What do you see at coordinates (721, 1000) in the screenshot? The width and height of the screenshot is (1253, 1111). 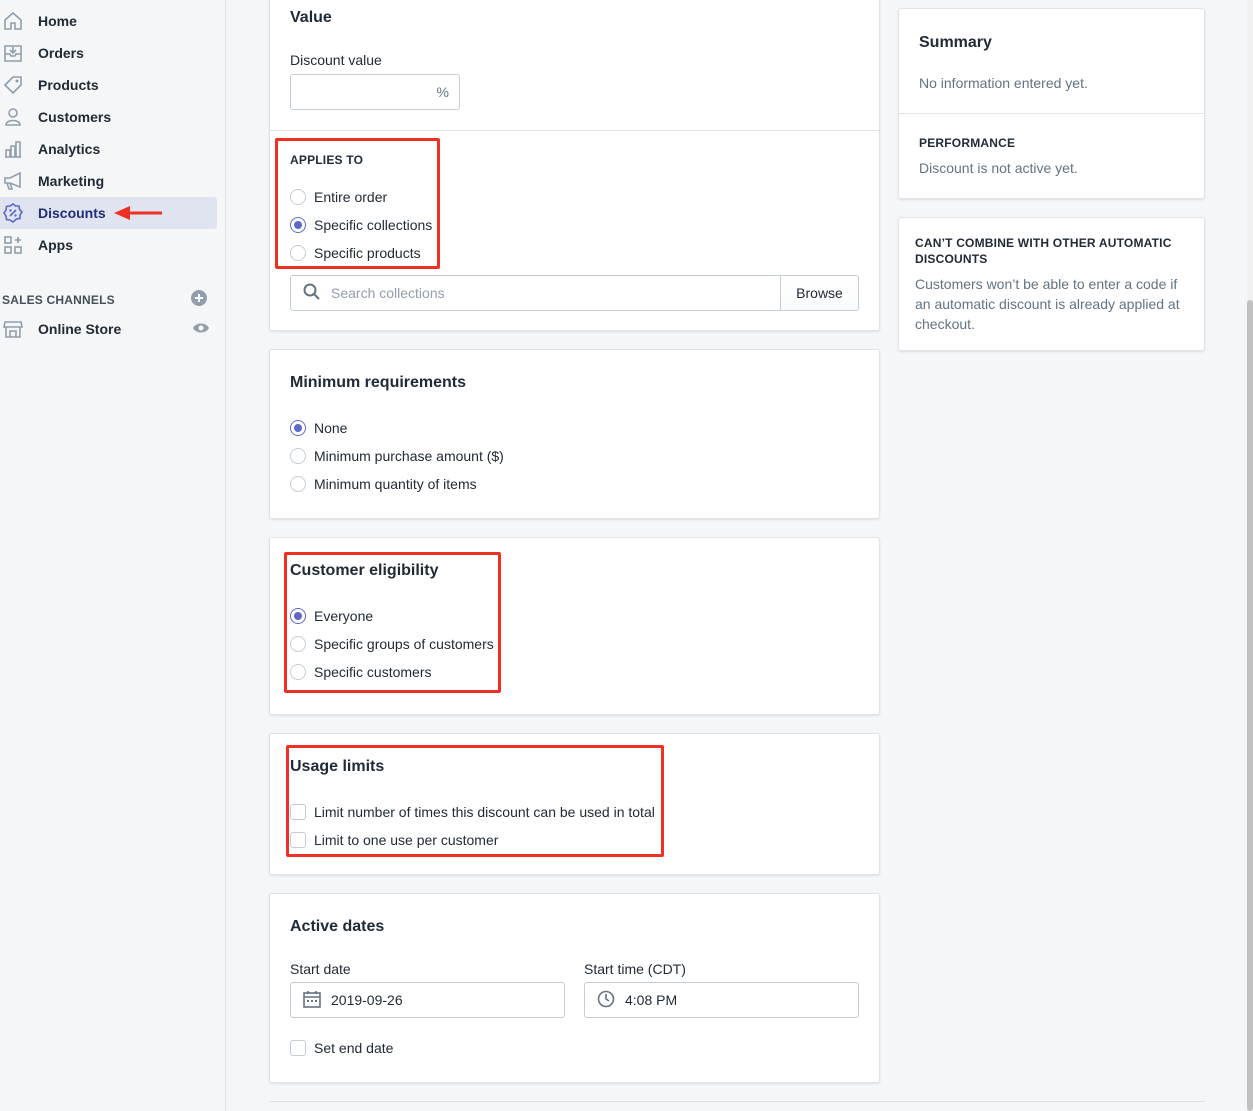 I see `start-time-field: 4:08 PM` at bounding box center [721, 1000].